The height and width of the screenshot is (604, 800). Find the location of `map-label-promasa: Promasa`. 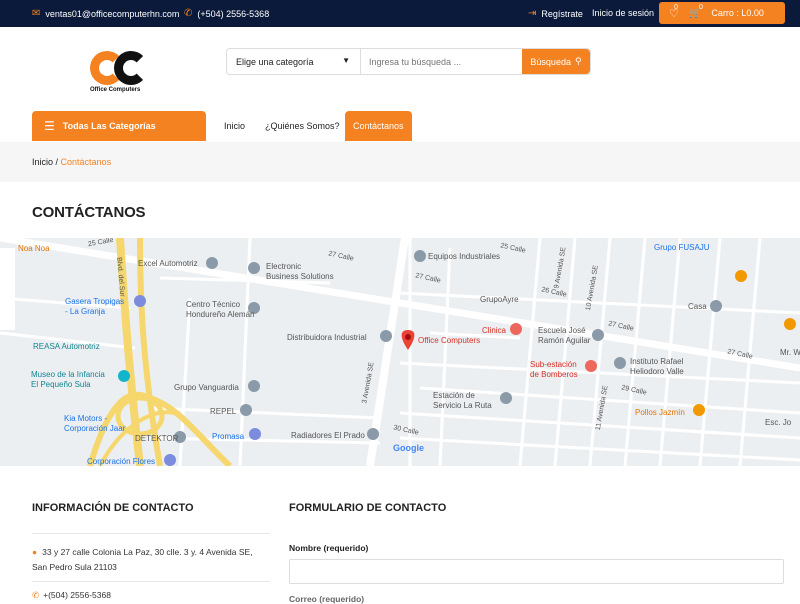

map-label-promasa: Promasa is located at coordinates (228, 436).